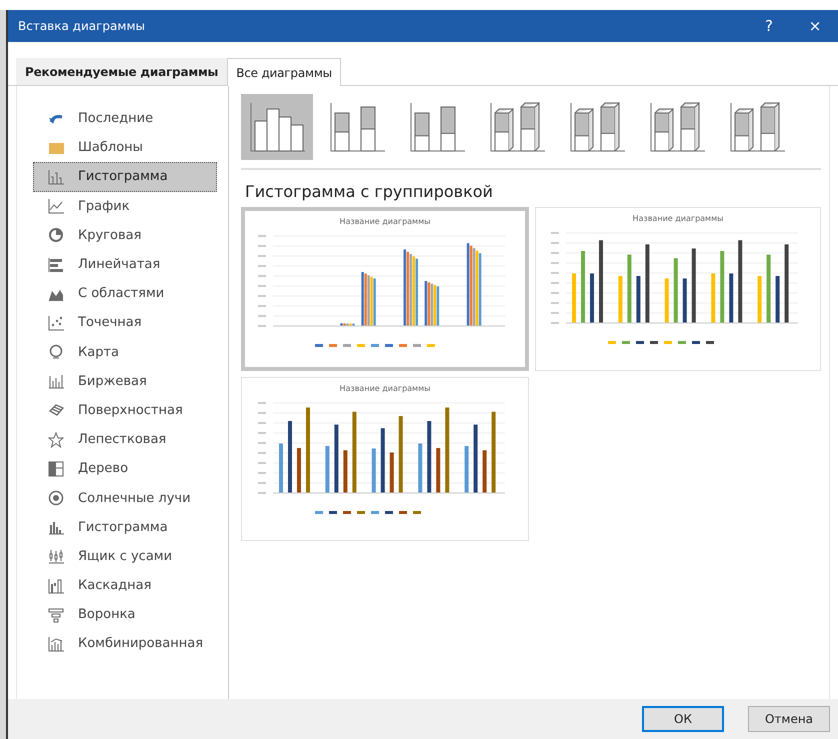 This screenshot has height=739, width=838. What do you see at coordinates (125, 615) in the screenshot?
I see `sidebar-item: Воронка` at bounding box center [125, 615].